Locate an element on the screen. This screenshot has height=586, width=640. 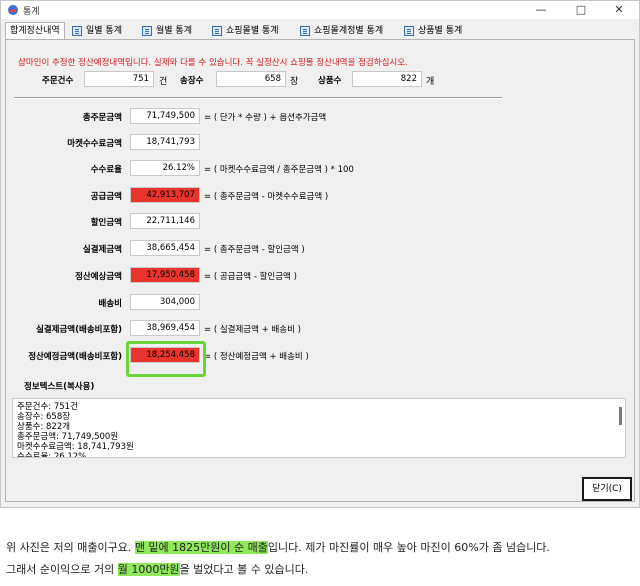
tab-label: 상품별 통계 is located at coordinates (440, 31).